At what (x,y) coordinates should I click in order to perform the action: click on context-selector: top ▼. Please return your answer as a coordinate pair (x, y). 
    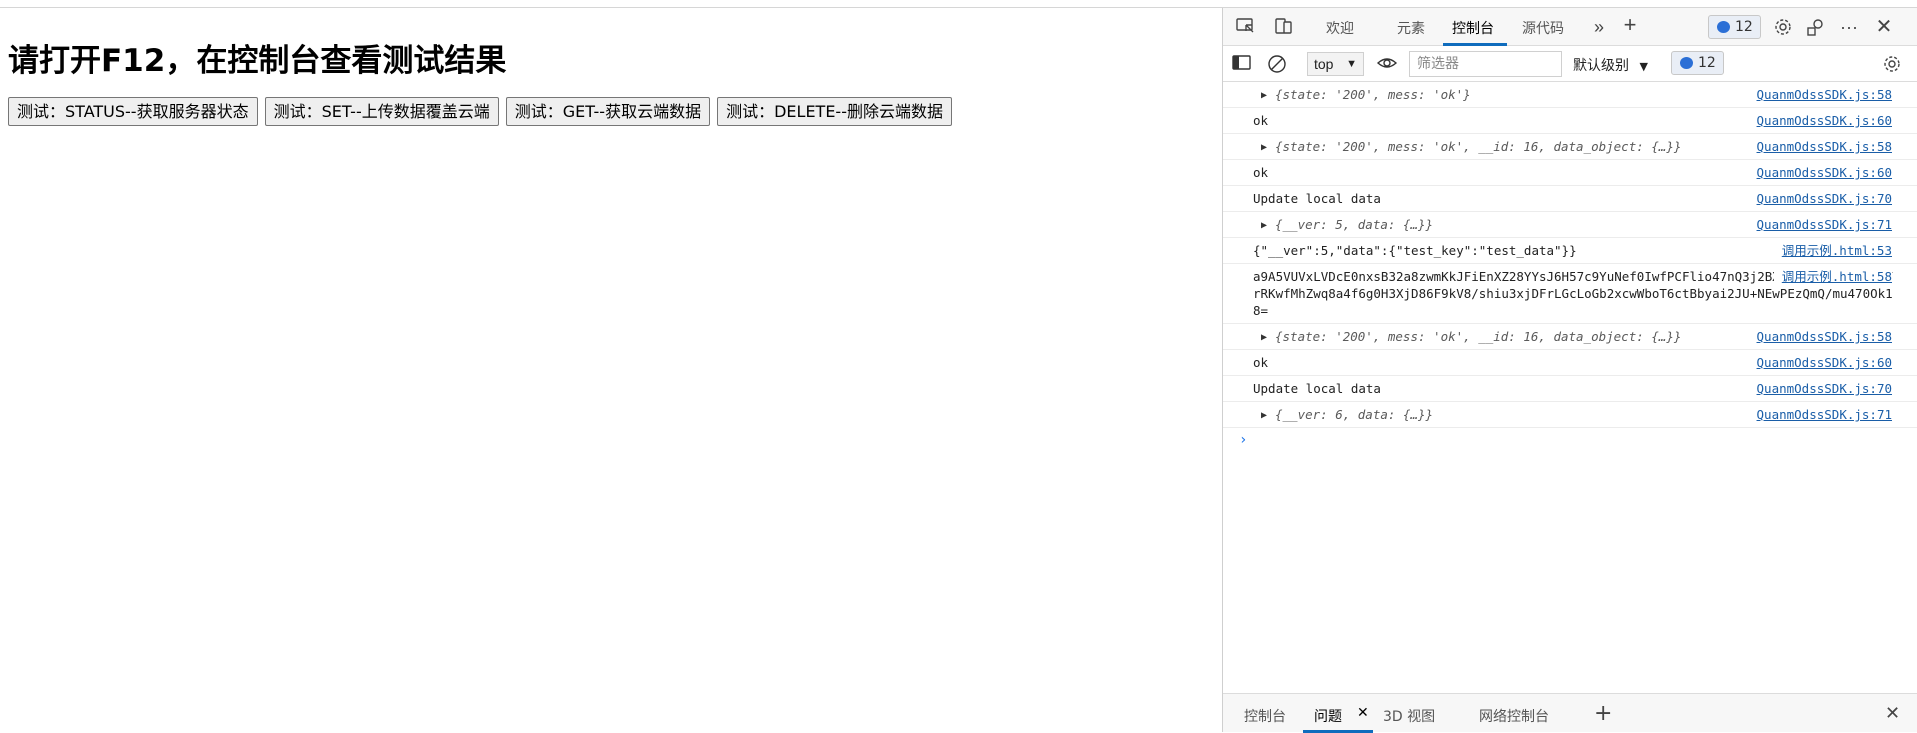
    Looking at the image, I should click on (1335, 64).